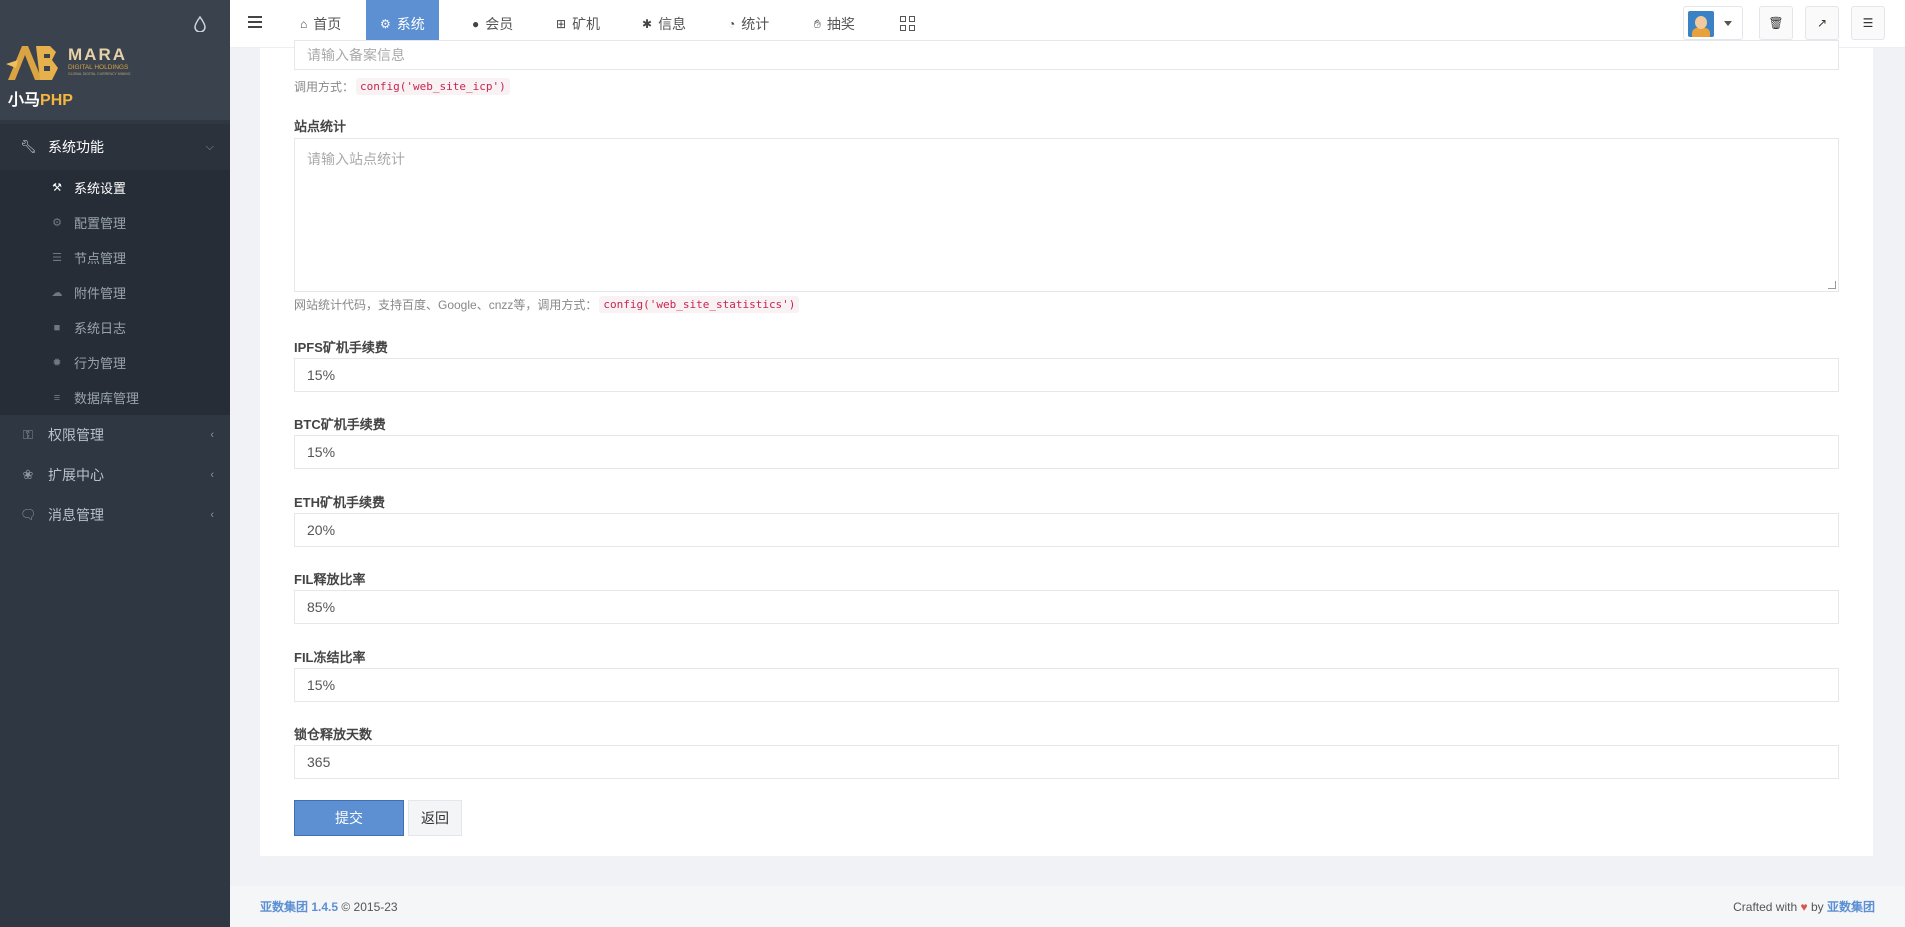 This screenshot has height=927, width=1905. I want to click on tab-label: 信息, so click(672, 24).